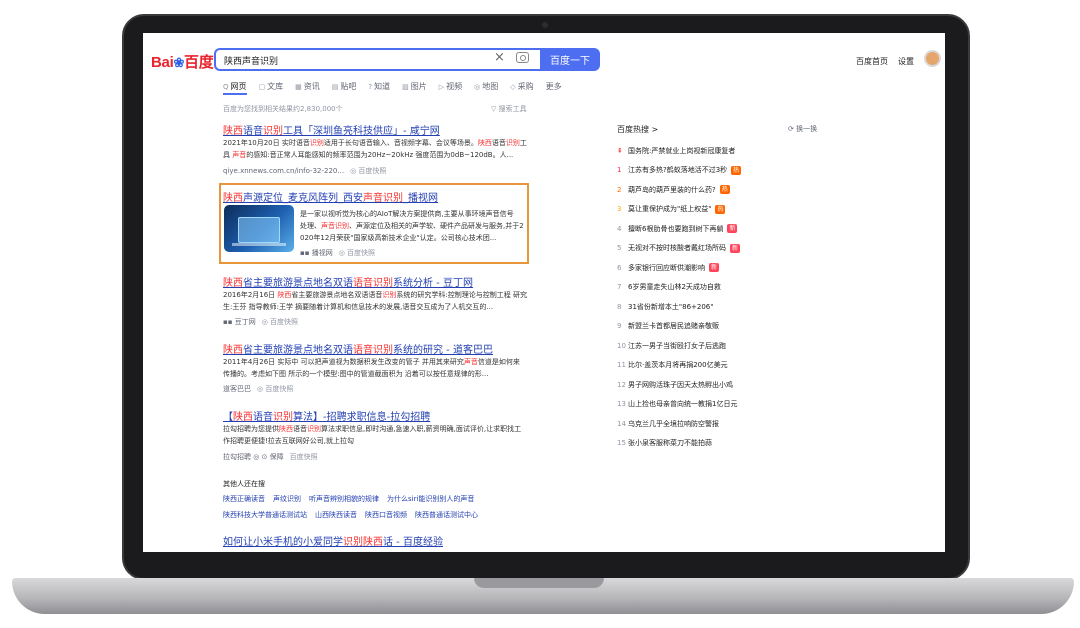  What do you see at coordinates (717, 307) in the screenshot?
I see `hot-search-item: 8 31省份新增本土"86+206"` at bounding box center [717, 307].